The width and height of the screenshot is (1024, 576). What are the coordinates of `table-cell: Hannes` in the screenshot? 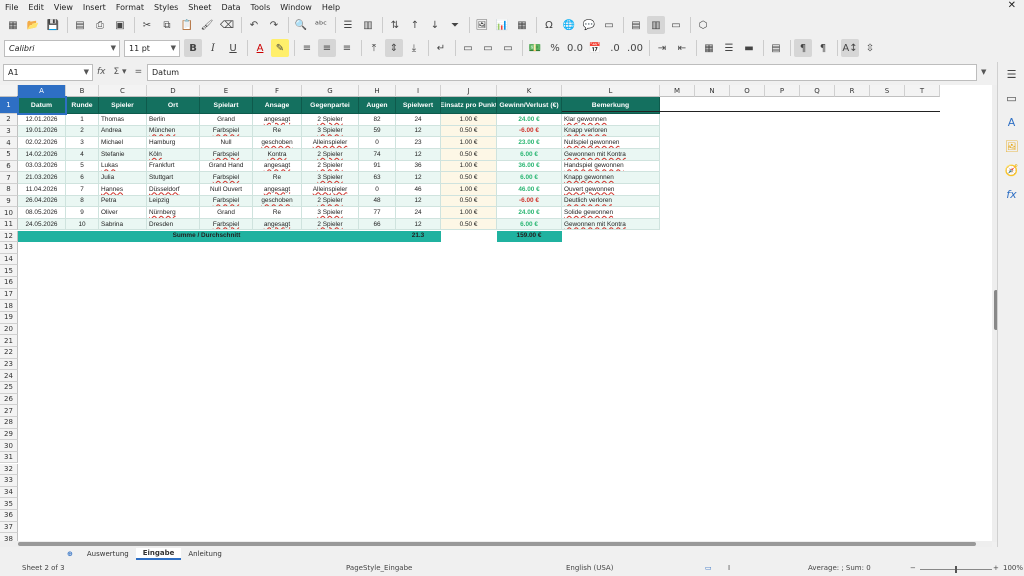 It's located at (123, 189).